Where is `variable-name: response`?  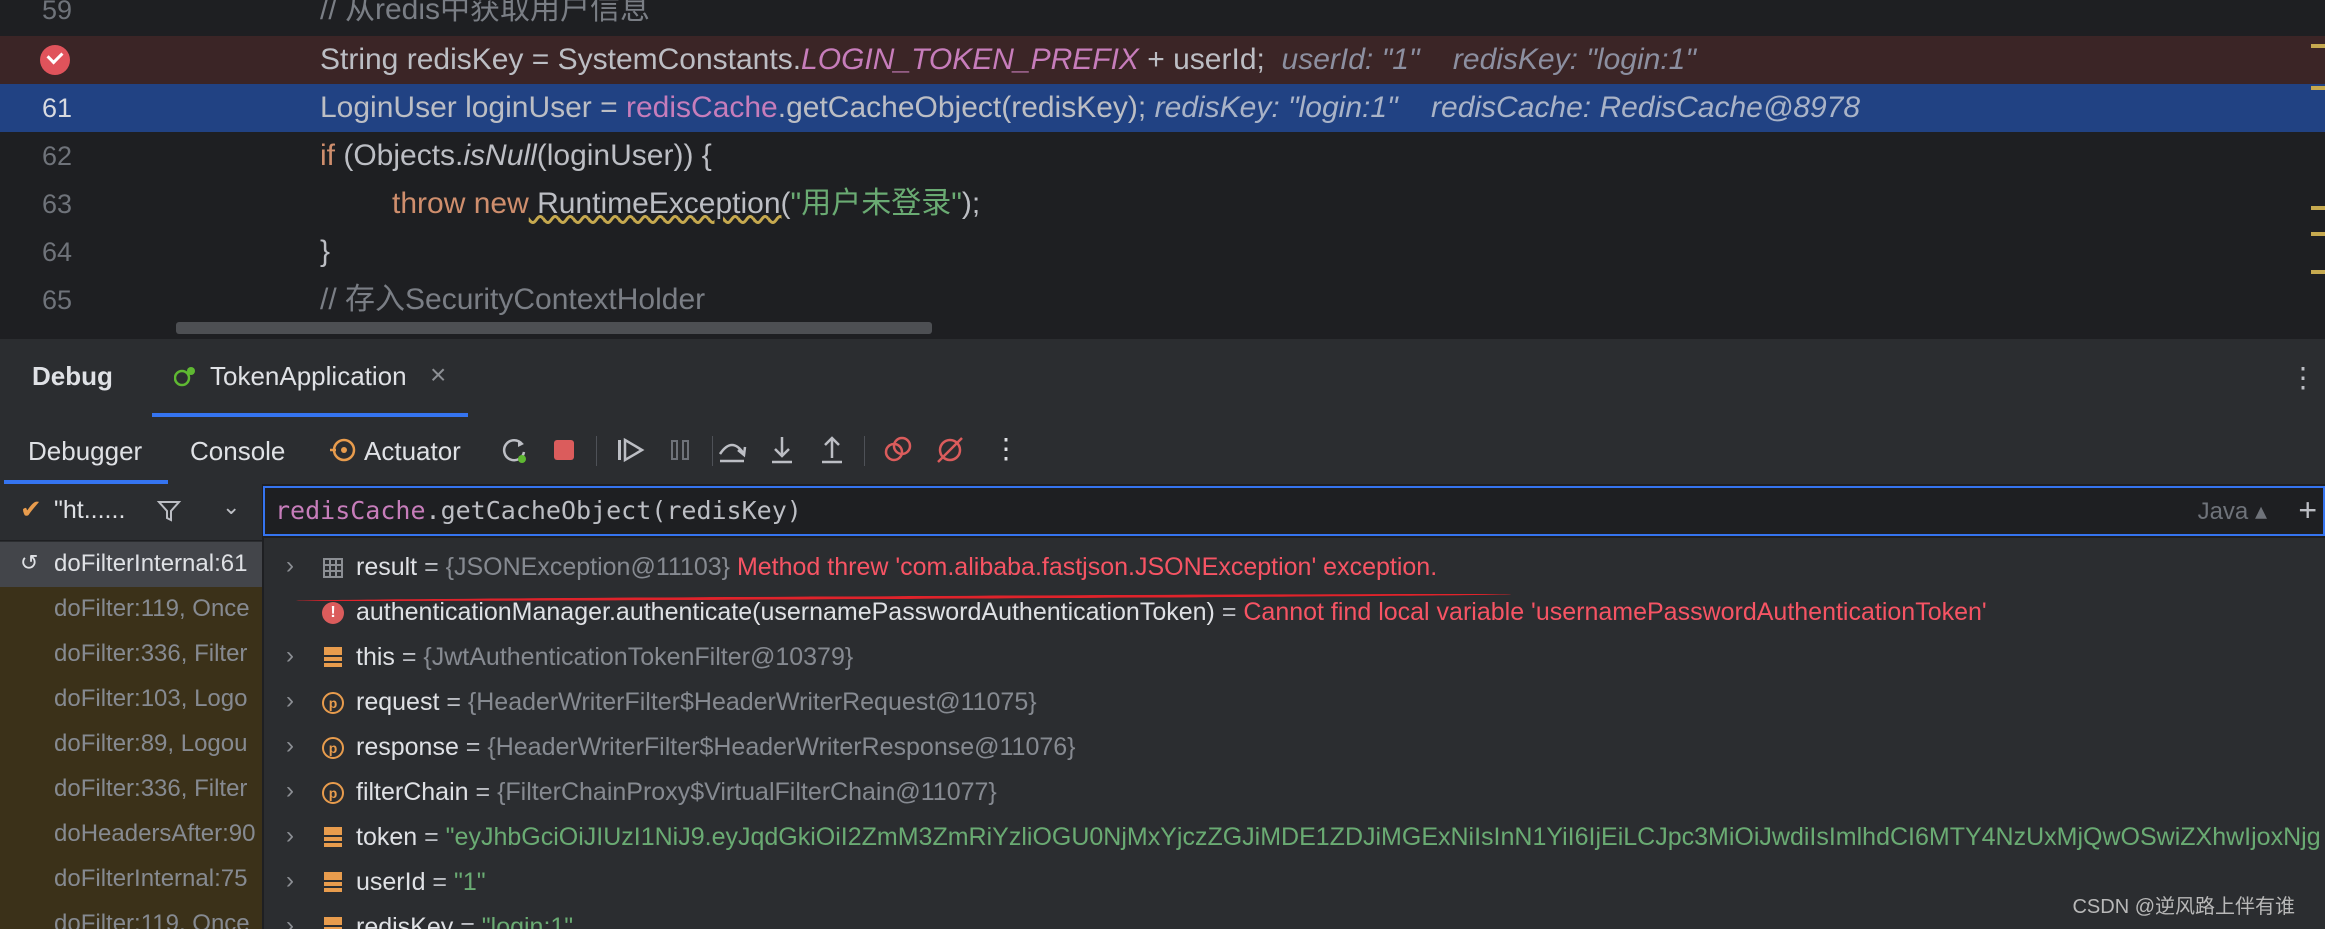
variable-name: response is located at coordinates (407, 747).